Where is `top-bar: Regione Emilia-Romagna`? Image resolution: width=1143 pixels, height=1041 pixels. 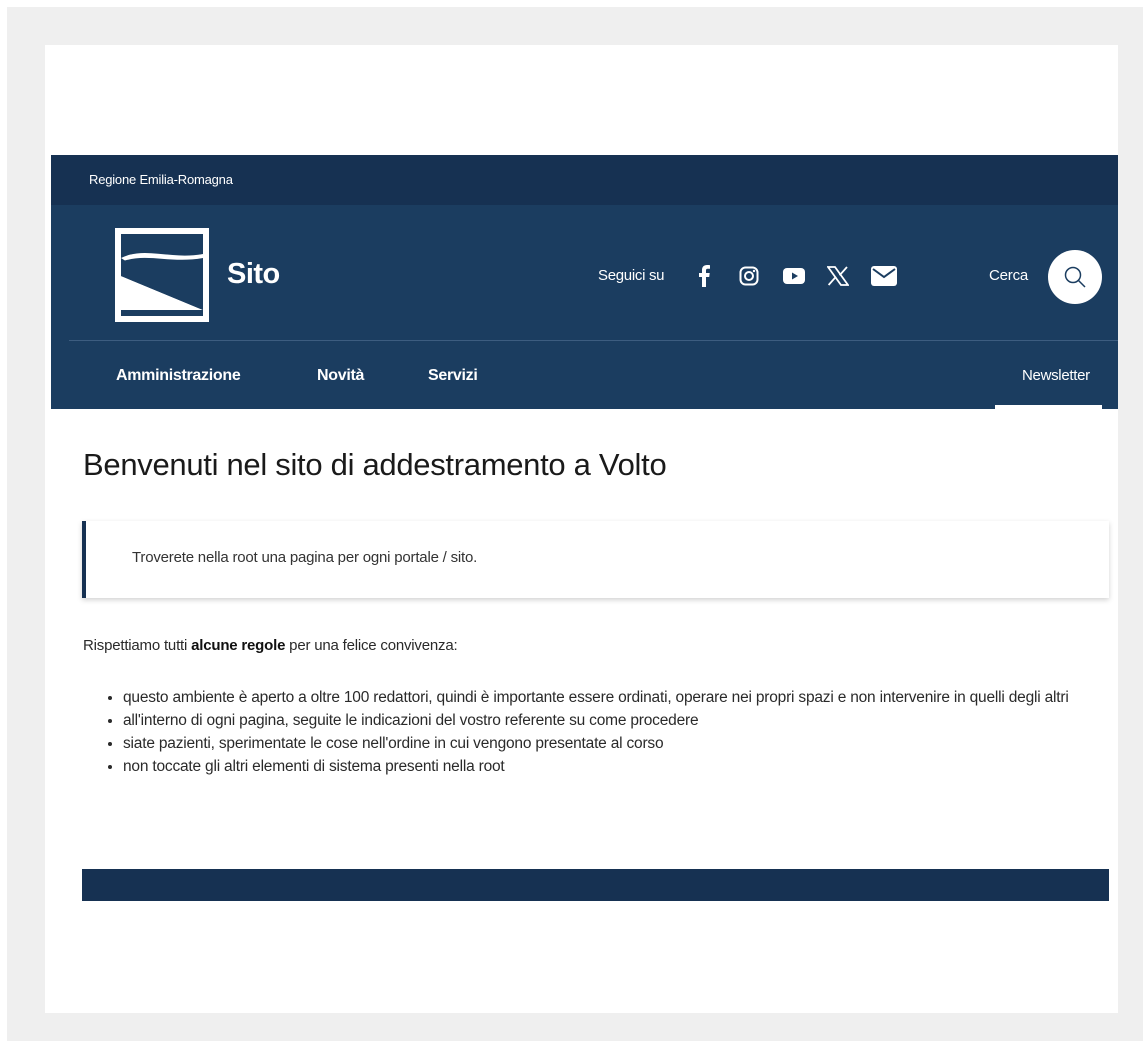
top-bar: Regione Emilia-Romagna is located at coordinates (584, 180).